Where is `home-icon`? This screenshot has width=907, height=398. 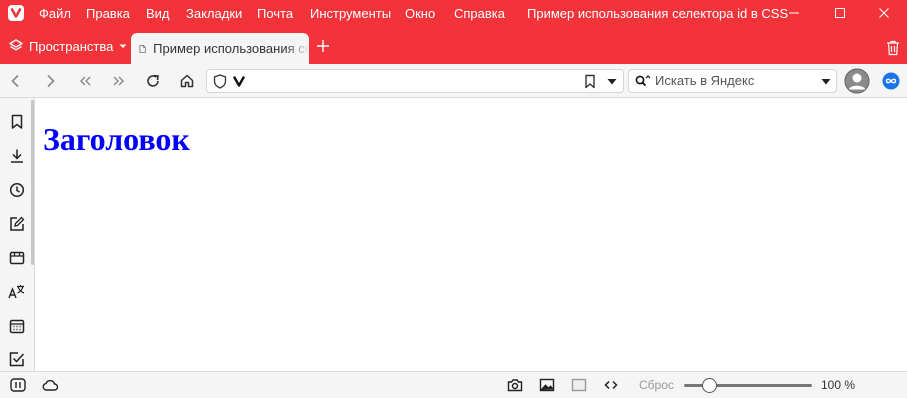
home-icon is located at coordinates (187, 81).